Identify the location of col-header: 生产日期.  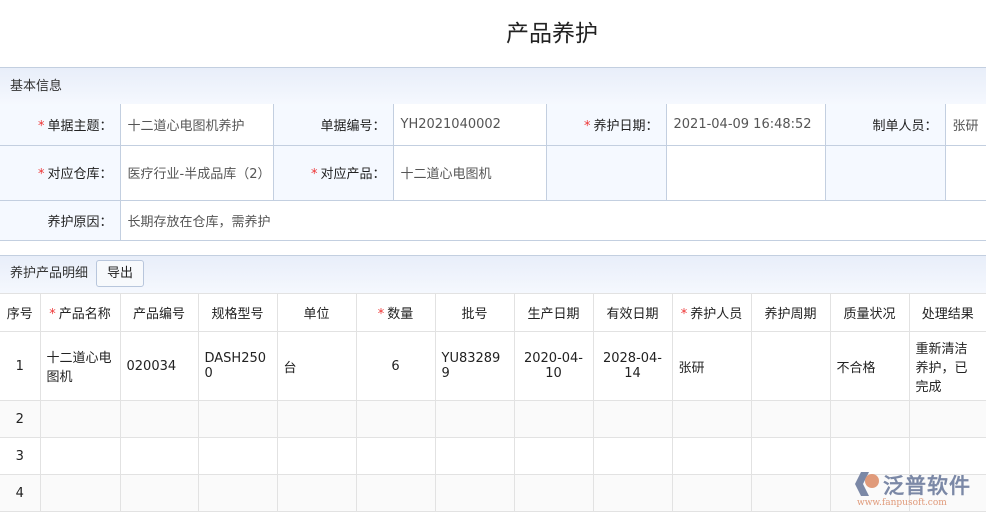
(553, 312).